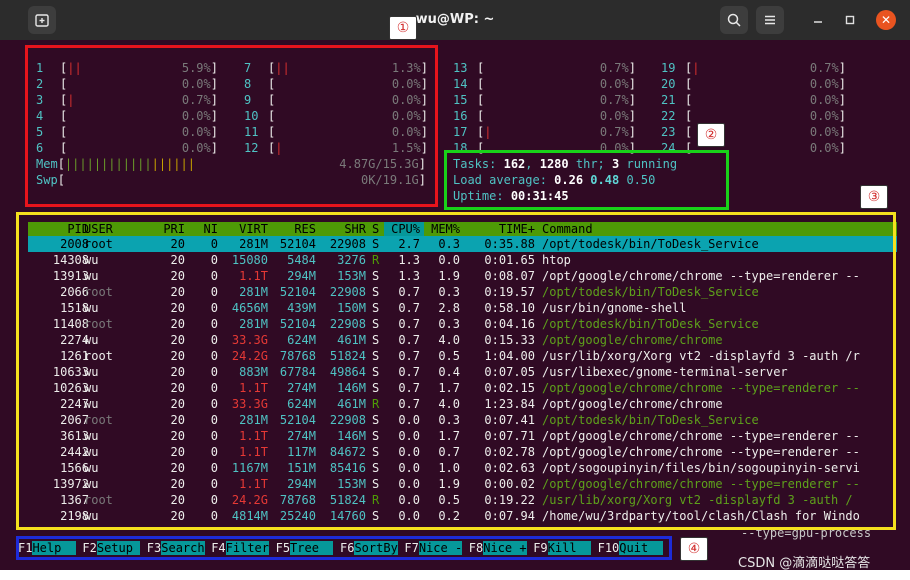 The width and height of the screenshot is (910, 580). What do you see at coordinates (804, 563) in the screenshot?
I see `watermark: CSDN @滴滴哒哒答答` at bounding box center [804, 563].